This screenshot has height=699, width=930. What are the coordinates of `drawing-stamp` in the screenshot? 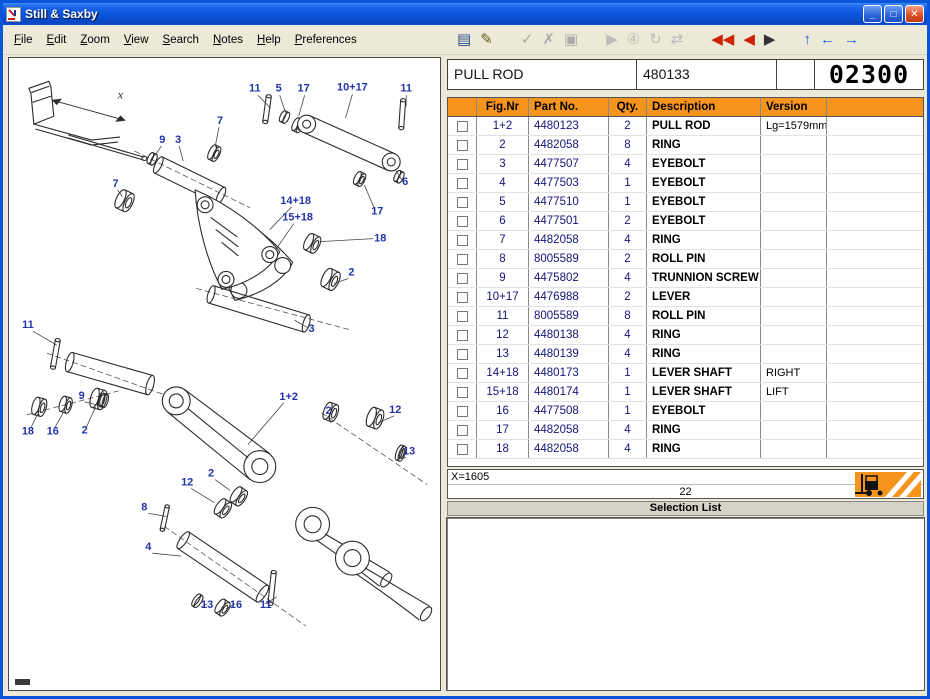 It's located at (22, 682).